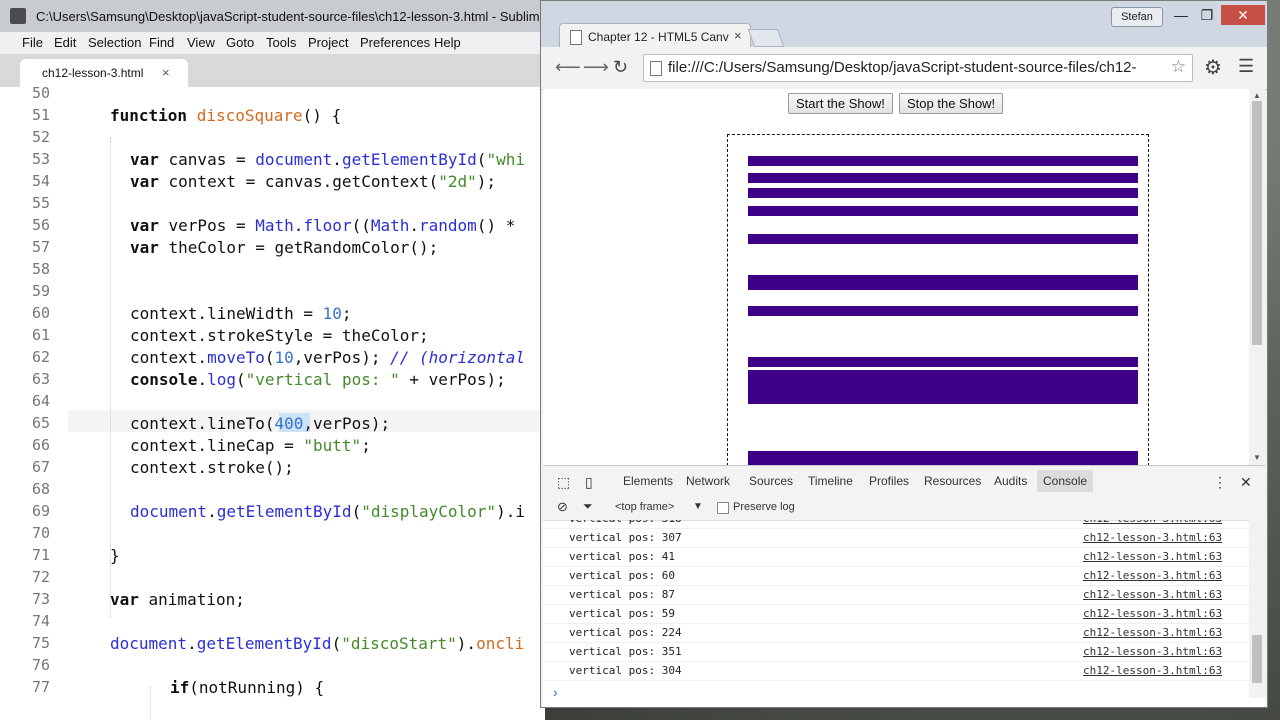  I want to click on console-prompt: ›, so click(555, 692).